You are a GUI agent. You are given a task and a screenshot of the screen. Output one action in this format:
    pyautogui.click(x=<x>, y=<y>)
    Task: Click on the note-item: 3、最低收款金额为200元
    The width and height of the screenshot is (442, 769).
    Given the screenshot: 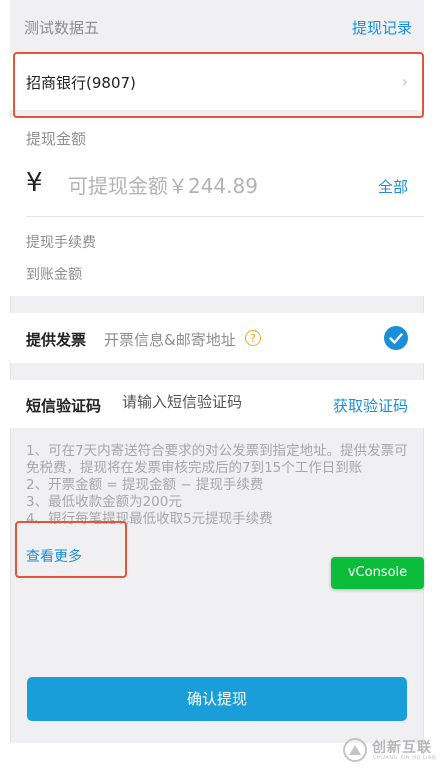 What is the action you would take?
    pyautogui.click(x=104, y=502)
    